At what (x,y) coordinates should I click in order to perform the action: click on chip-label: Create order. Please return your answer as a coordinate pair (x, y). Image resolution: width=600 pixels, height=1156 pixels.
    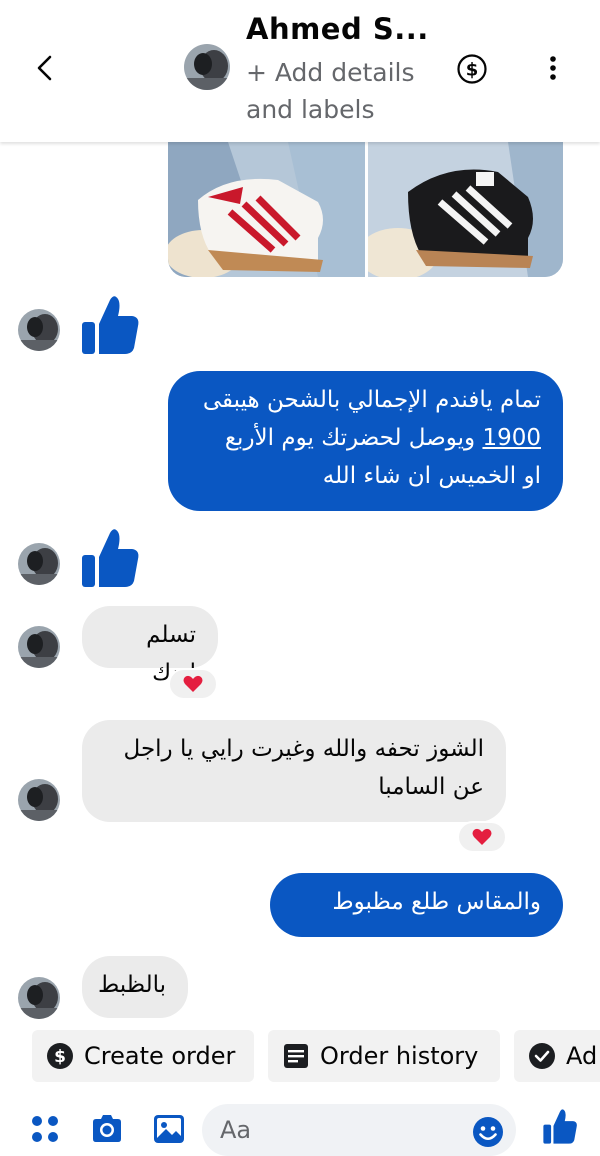
    Looking at the image, I should click on (160, 1056).